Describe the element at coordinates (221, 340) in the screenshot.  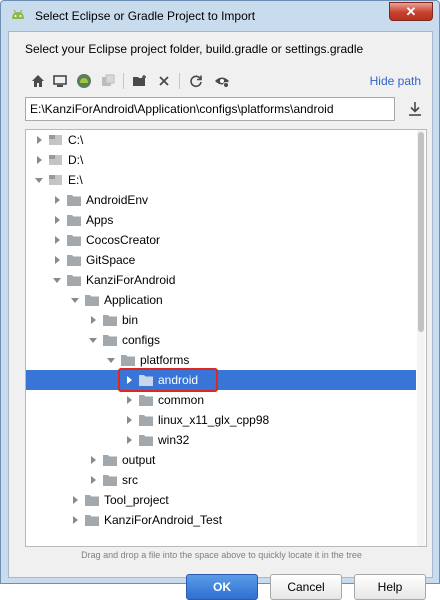
I see `tree-row: configs` at that location.